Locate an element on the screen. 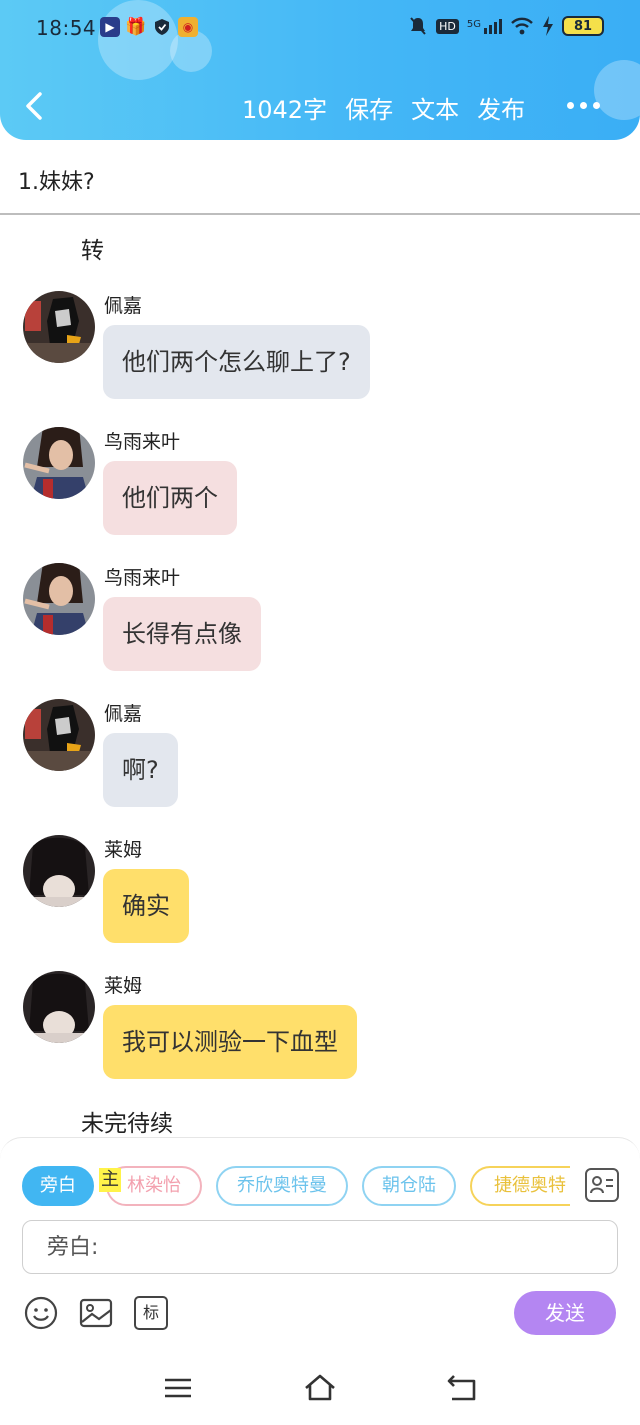 This screenshot has width=640, height=1425. image-button is located at coordinates (96, 1313).